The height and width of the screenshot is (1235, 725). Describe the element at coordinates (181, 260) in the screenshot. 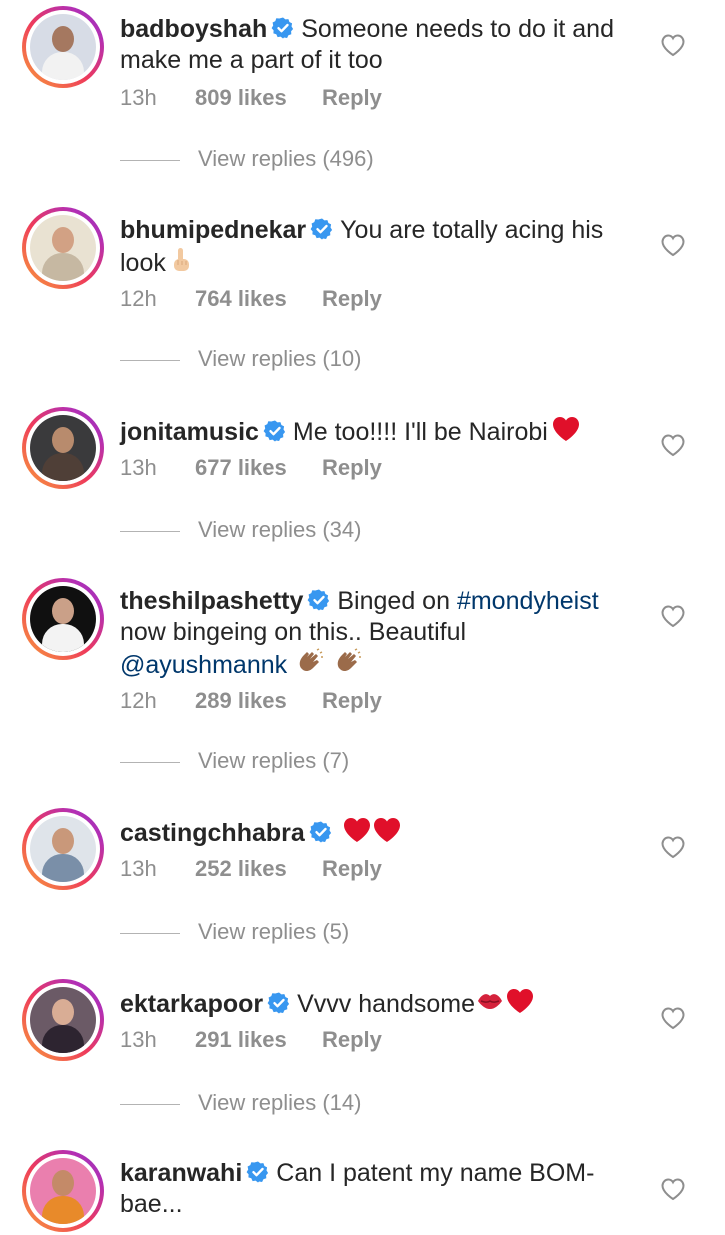

I see `pointing-up-emoji-icon` at that location.